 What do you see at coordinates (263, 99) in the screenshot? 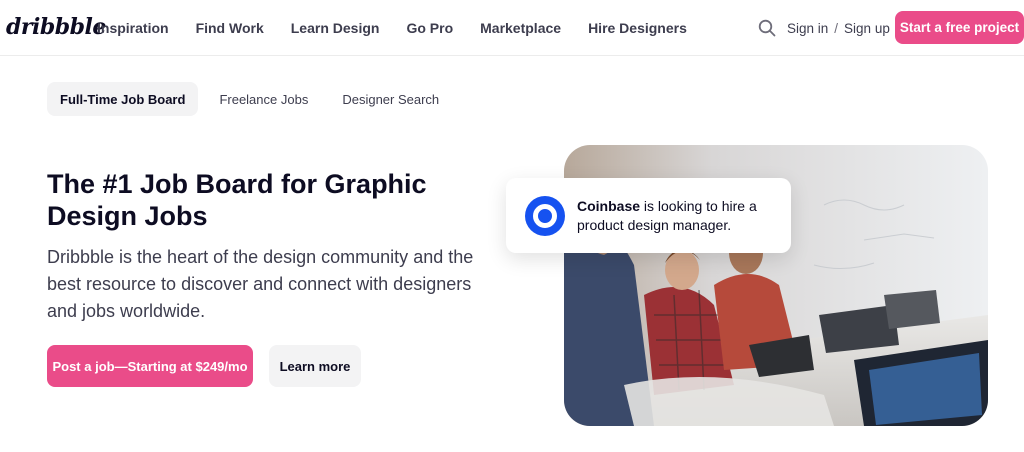
I see `tab-freelance-jobs: Freelance Jobs` at bounding box center [263, 99].